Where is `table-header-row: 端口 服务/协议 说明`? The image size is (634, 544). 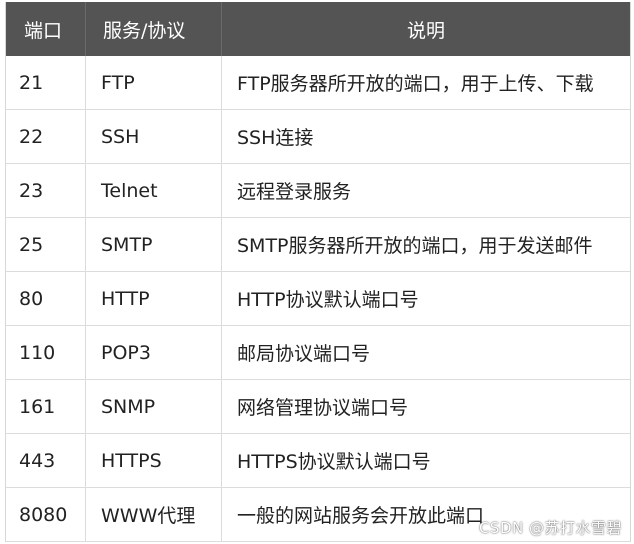 table-header-row: 端口 服务/协议 说明 is located at coordinates (318, 29).